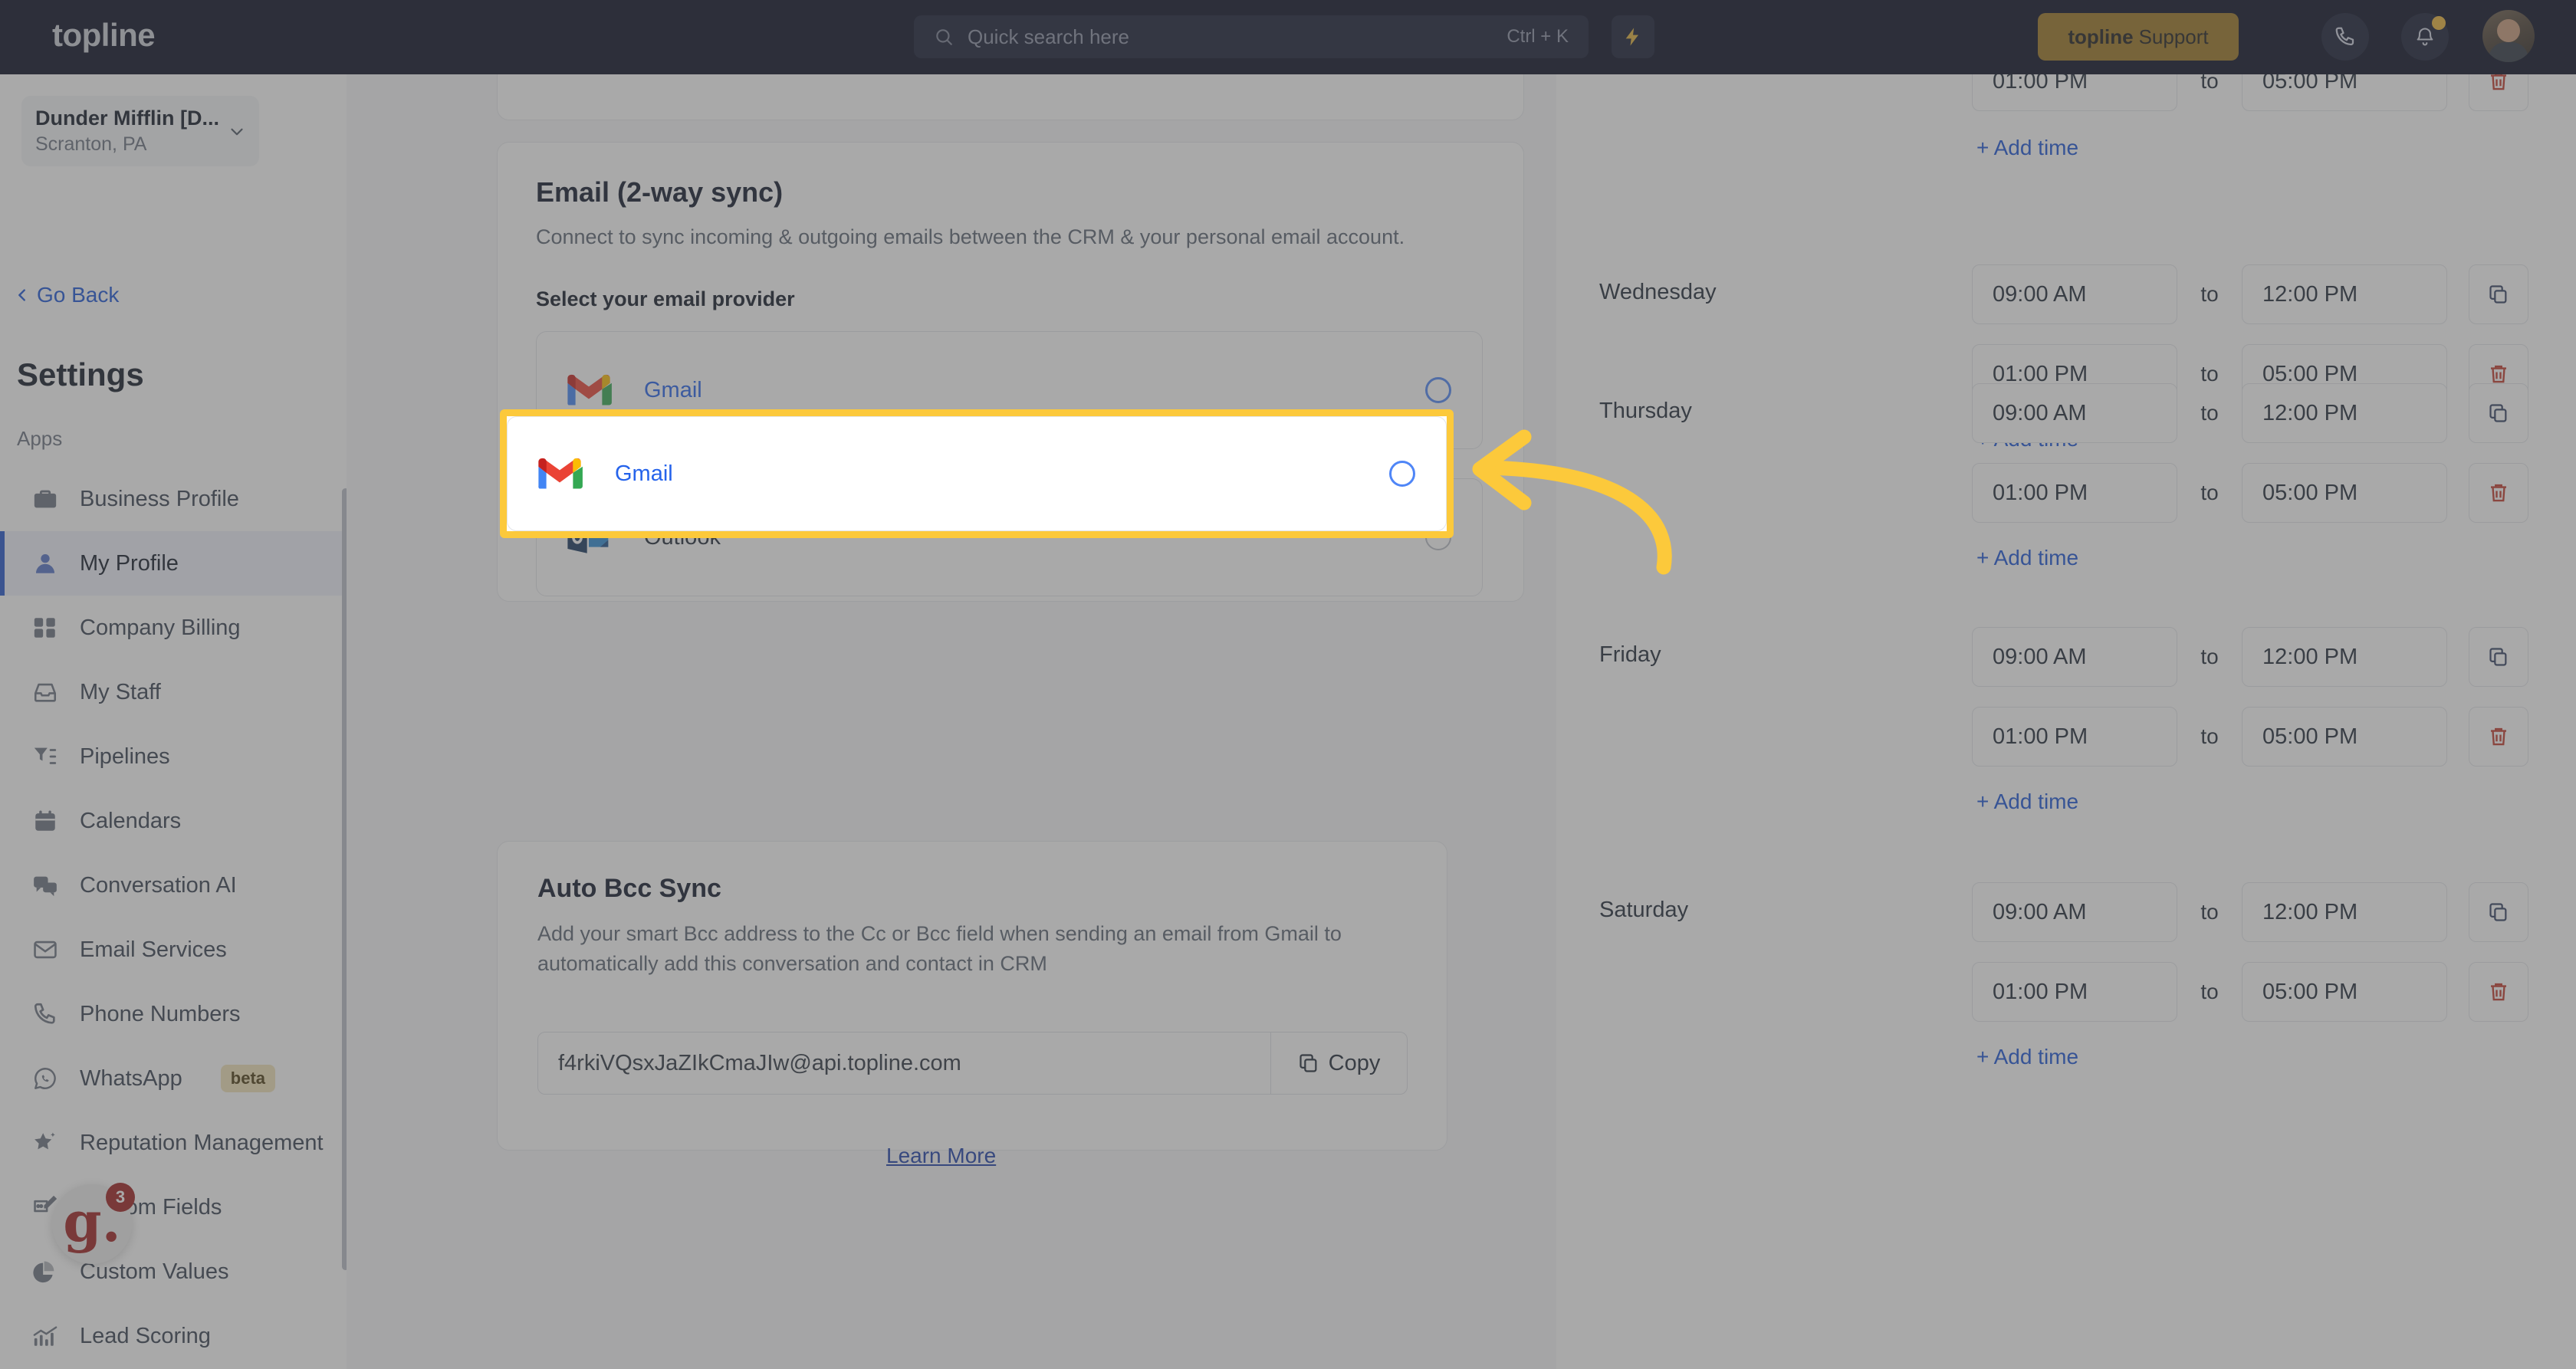 The width and height of the screenshot is (2576, 1369). What do you see at coordinates (1630, 654) in the screenshot?
I see `day-label: Friday` at bounding box center [1630, 654].